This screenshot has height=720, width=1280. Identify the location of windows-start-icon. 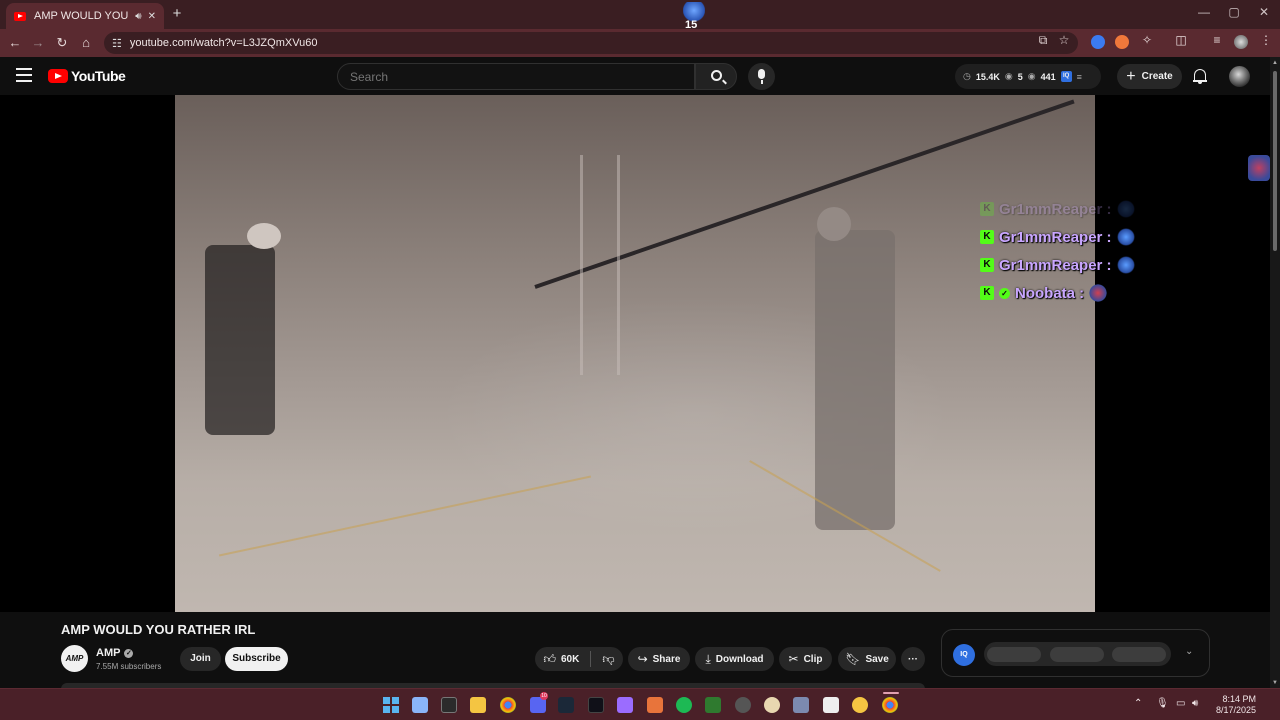
(391, 705).